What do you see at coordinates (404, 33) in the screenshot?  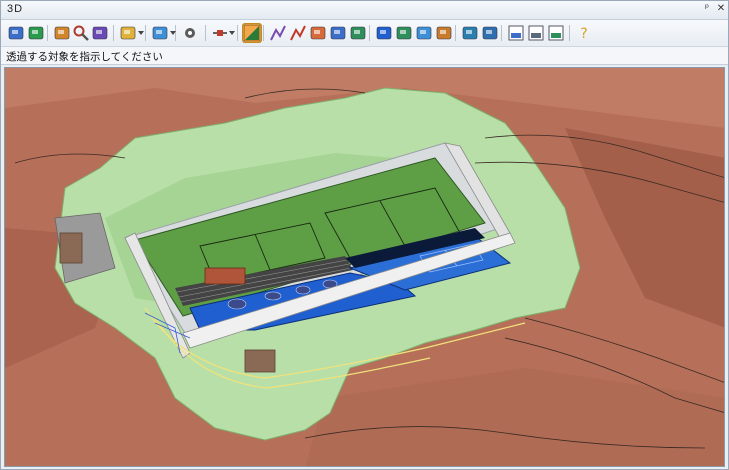 I see `tree-icon` at bounding box center [404, 33].